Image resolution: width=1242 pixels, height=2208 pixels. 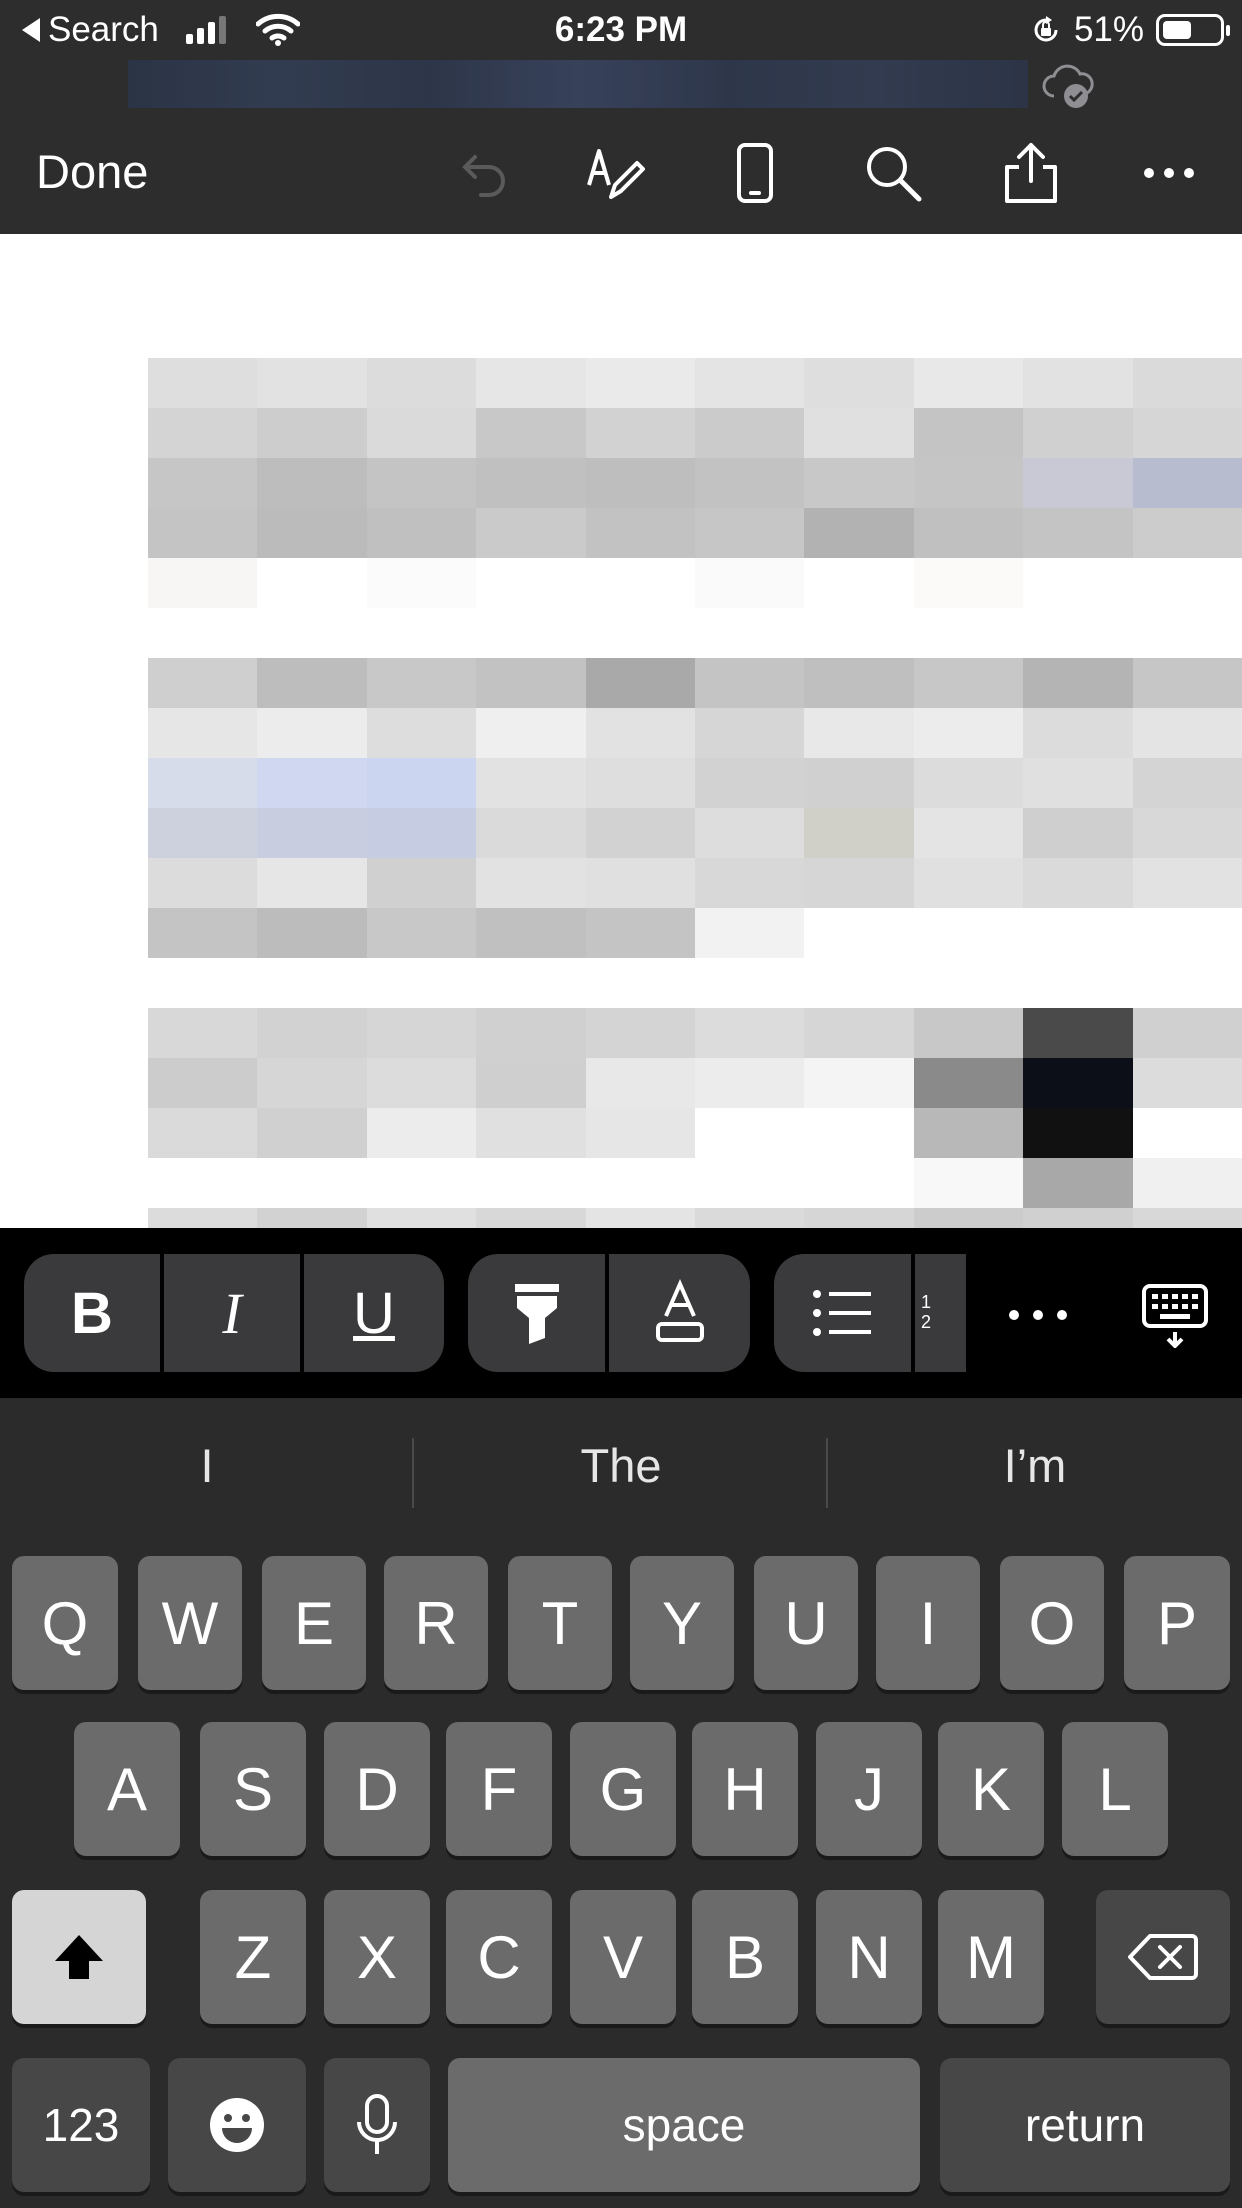 I want to click on text-style-group: B I U, so click(x=234, y=1313).